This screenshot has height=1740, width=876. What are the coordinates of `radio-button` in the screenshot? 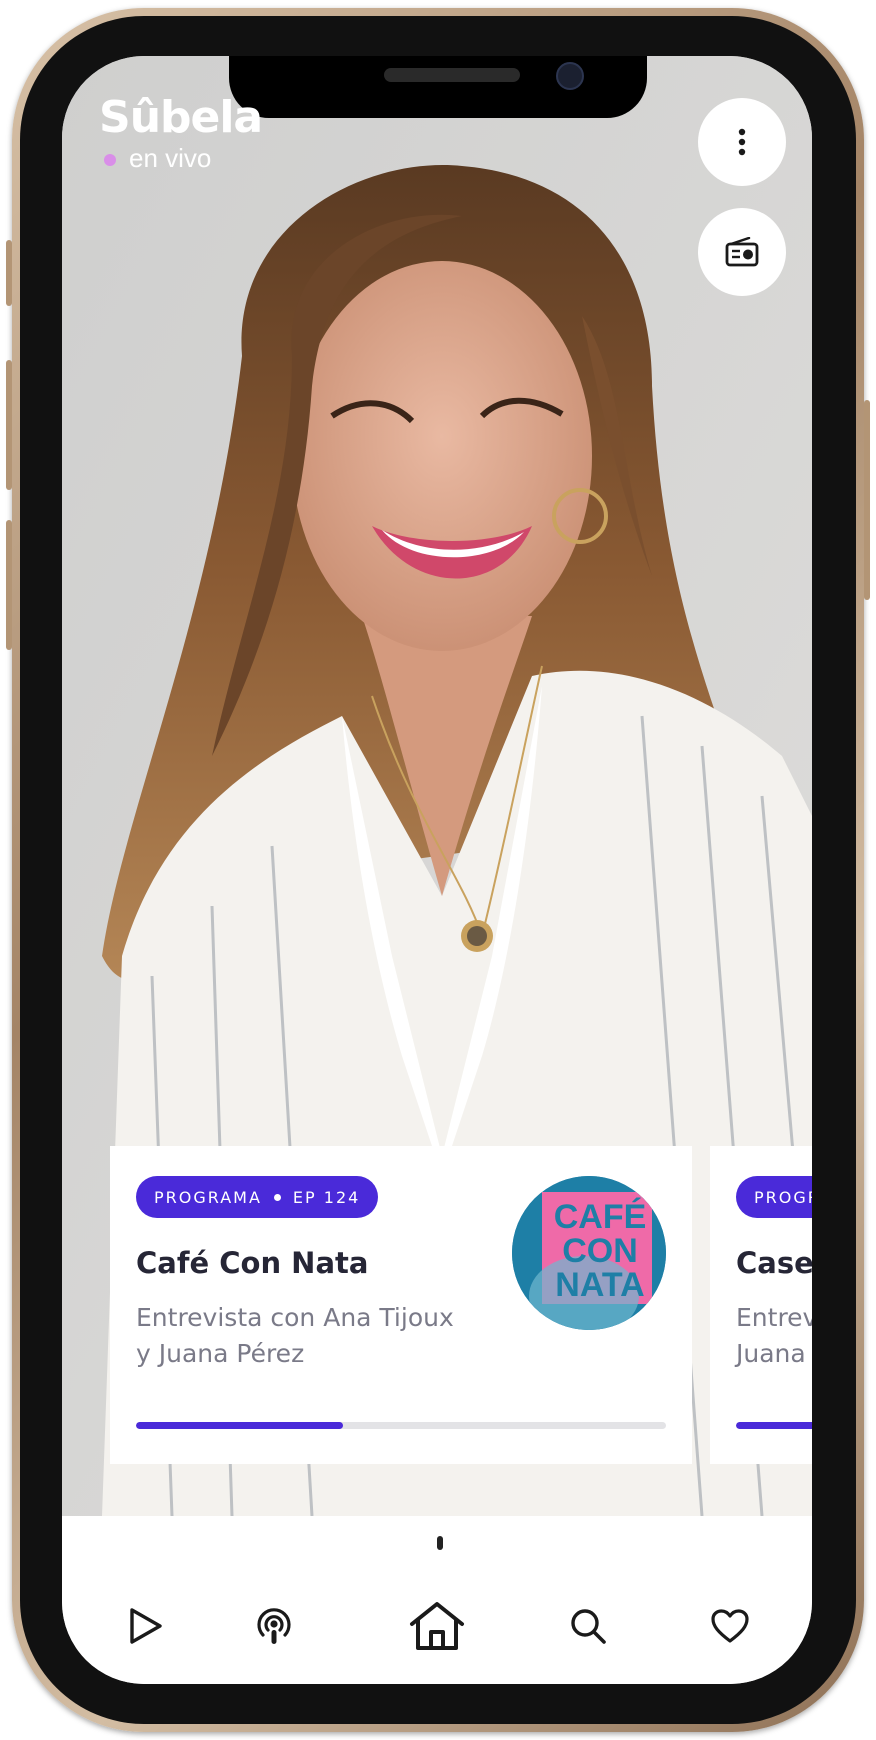 It's located at (742, 252).